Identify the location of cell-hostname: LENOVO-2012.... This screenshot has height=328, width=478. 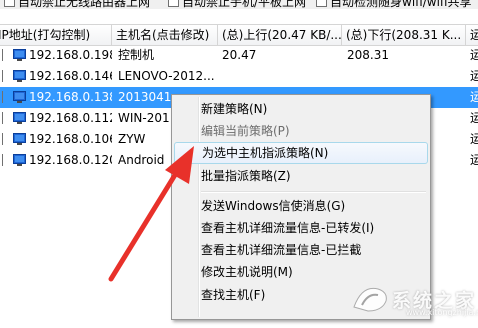
(166, 76).